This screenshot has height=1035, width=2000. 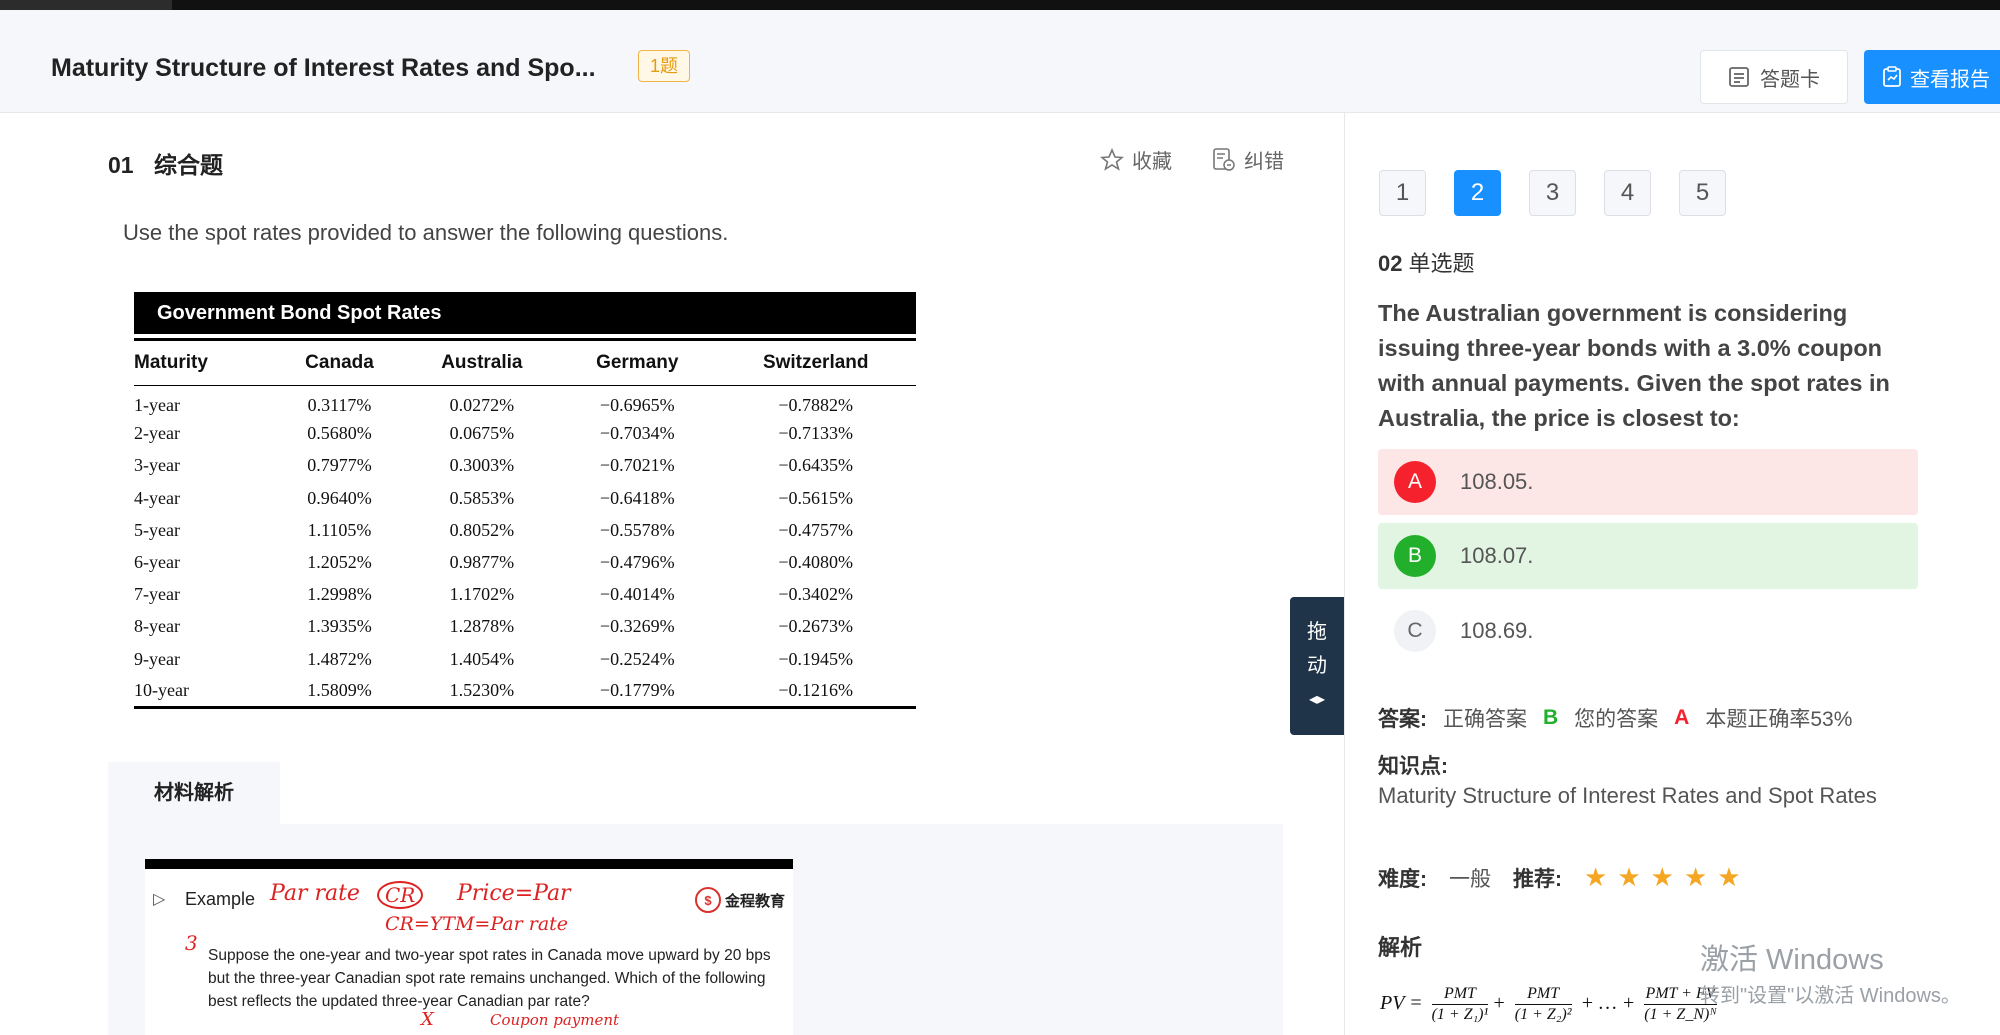 I want to click on option-text: 108.69., so click(x=1497, y=630).